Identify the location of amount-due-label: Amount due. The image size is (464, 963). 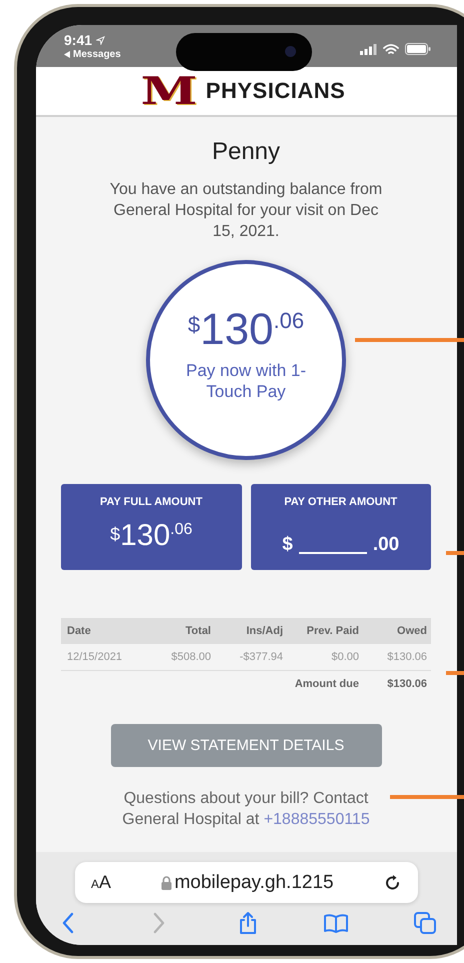
(326, 684).